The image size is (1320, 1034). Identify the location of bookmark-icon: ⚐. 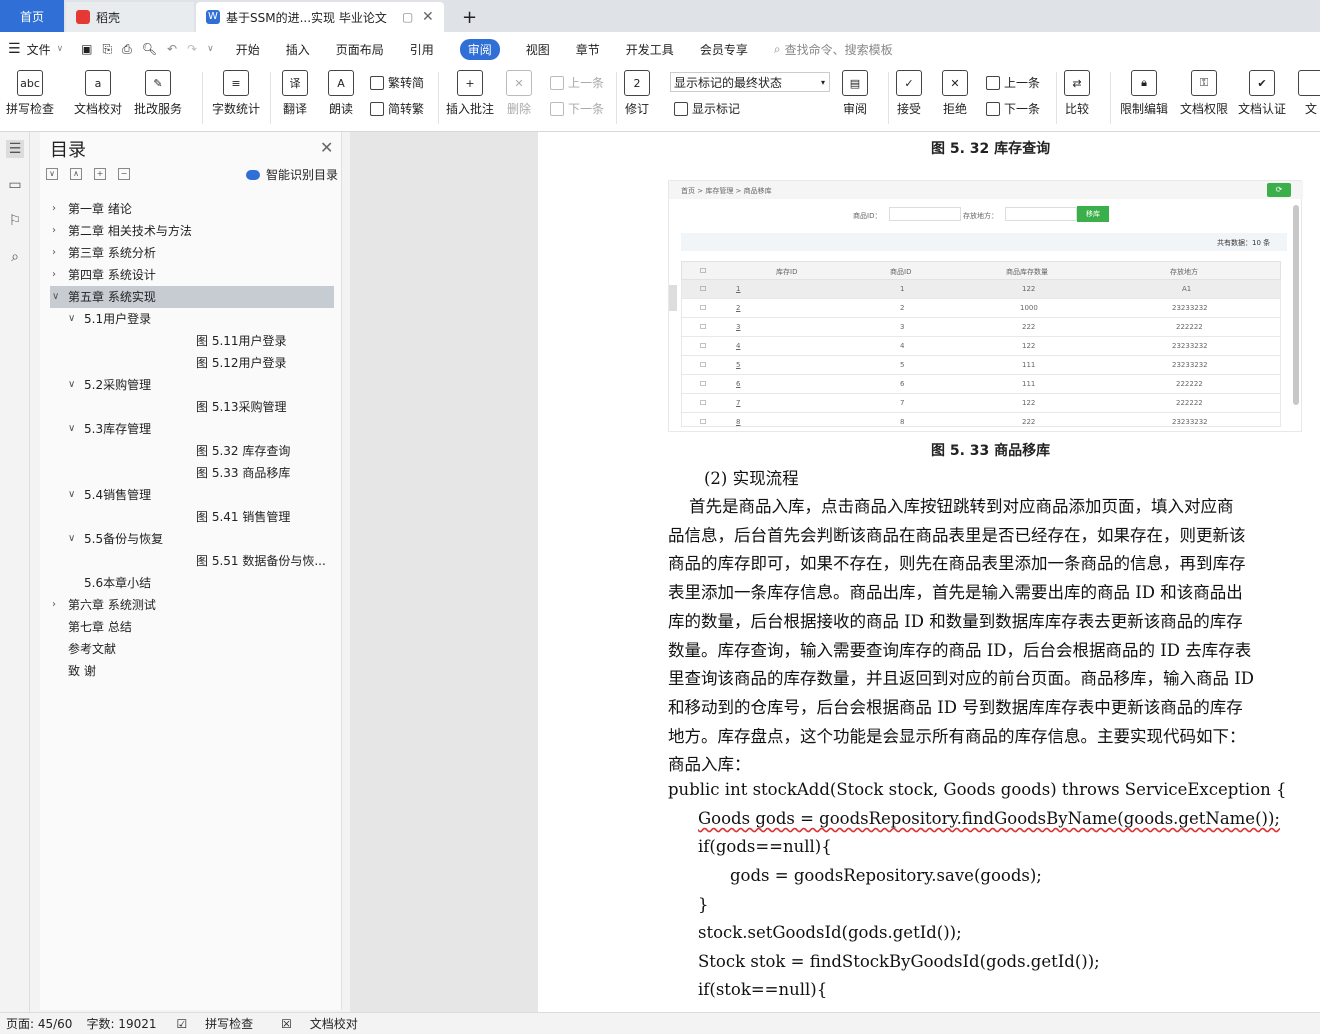
(15, 221).